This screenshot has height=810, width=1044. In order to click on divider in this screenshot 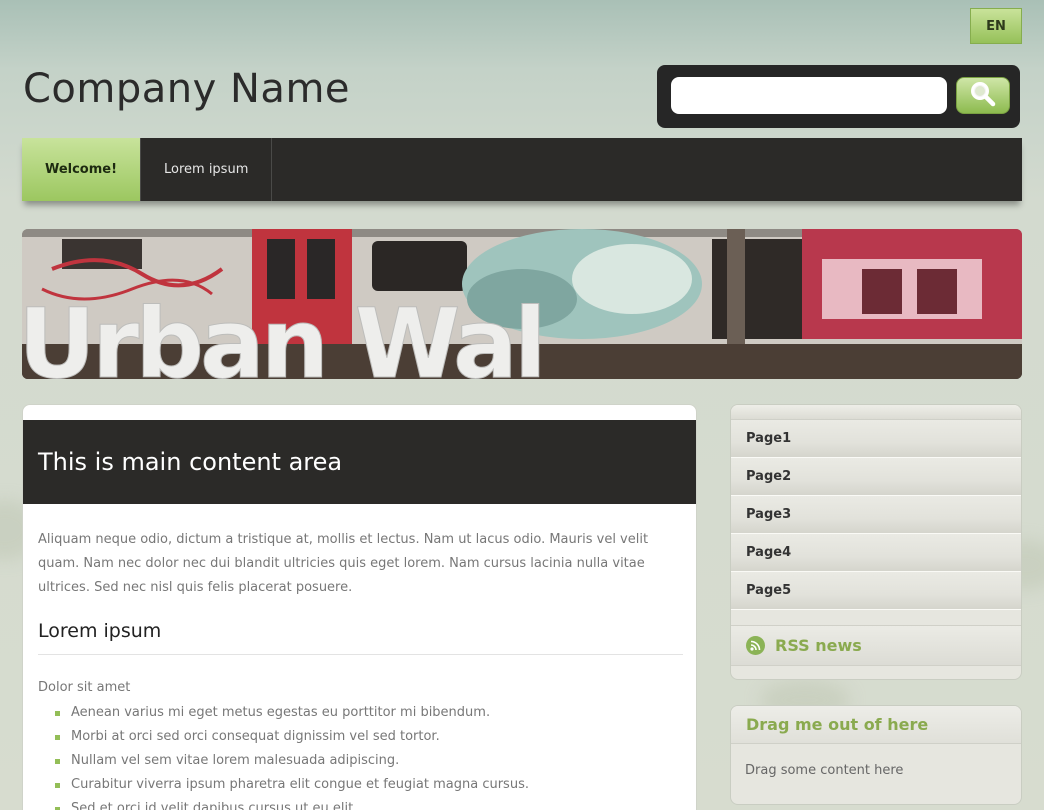, I will do `click(360, 654)`.